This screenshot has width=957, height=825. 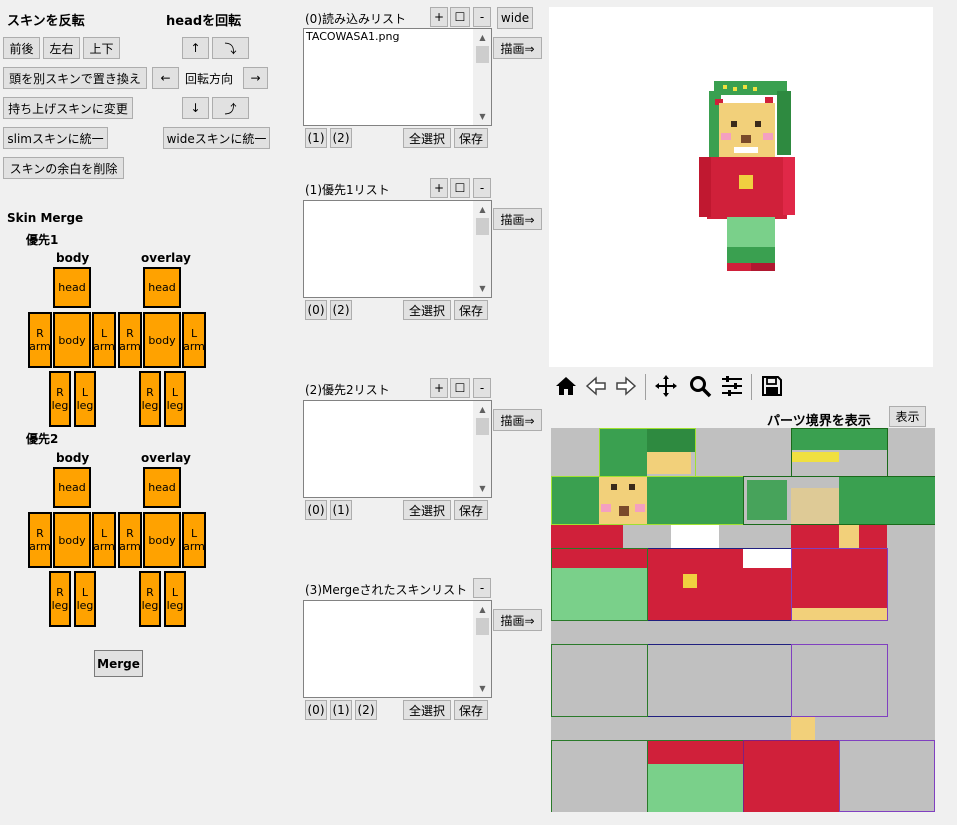 What do you see at coordinates (341, 310) in the screenshot?
I see `list1-ref-2-button: (2)` at bounding box center [341, 310].